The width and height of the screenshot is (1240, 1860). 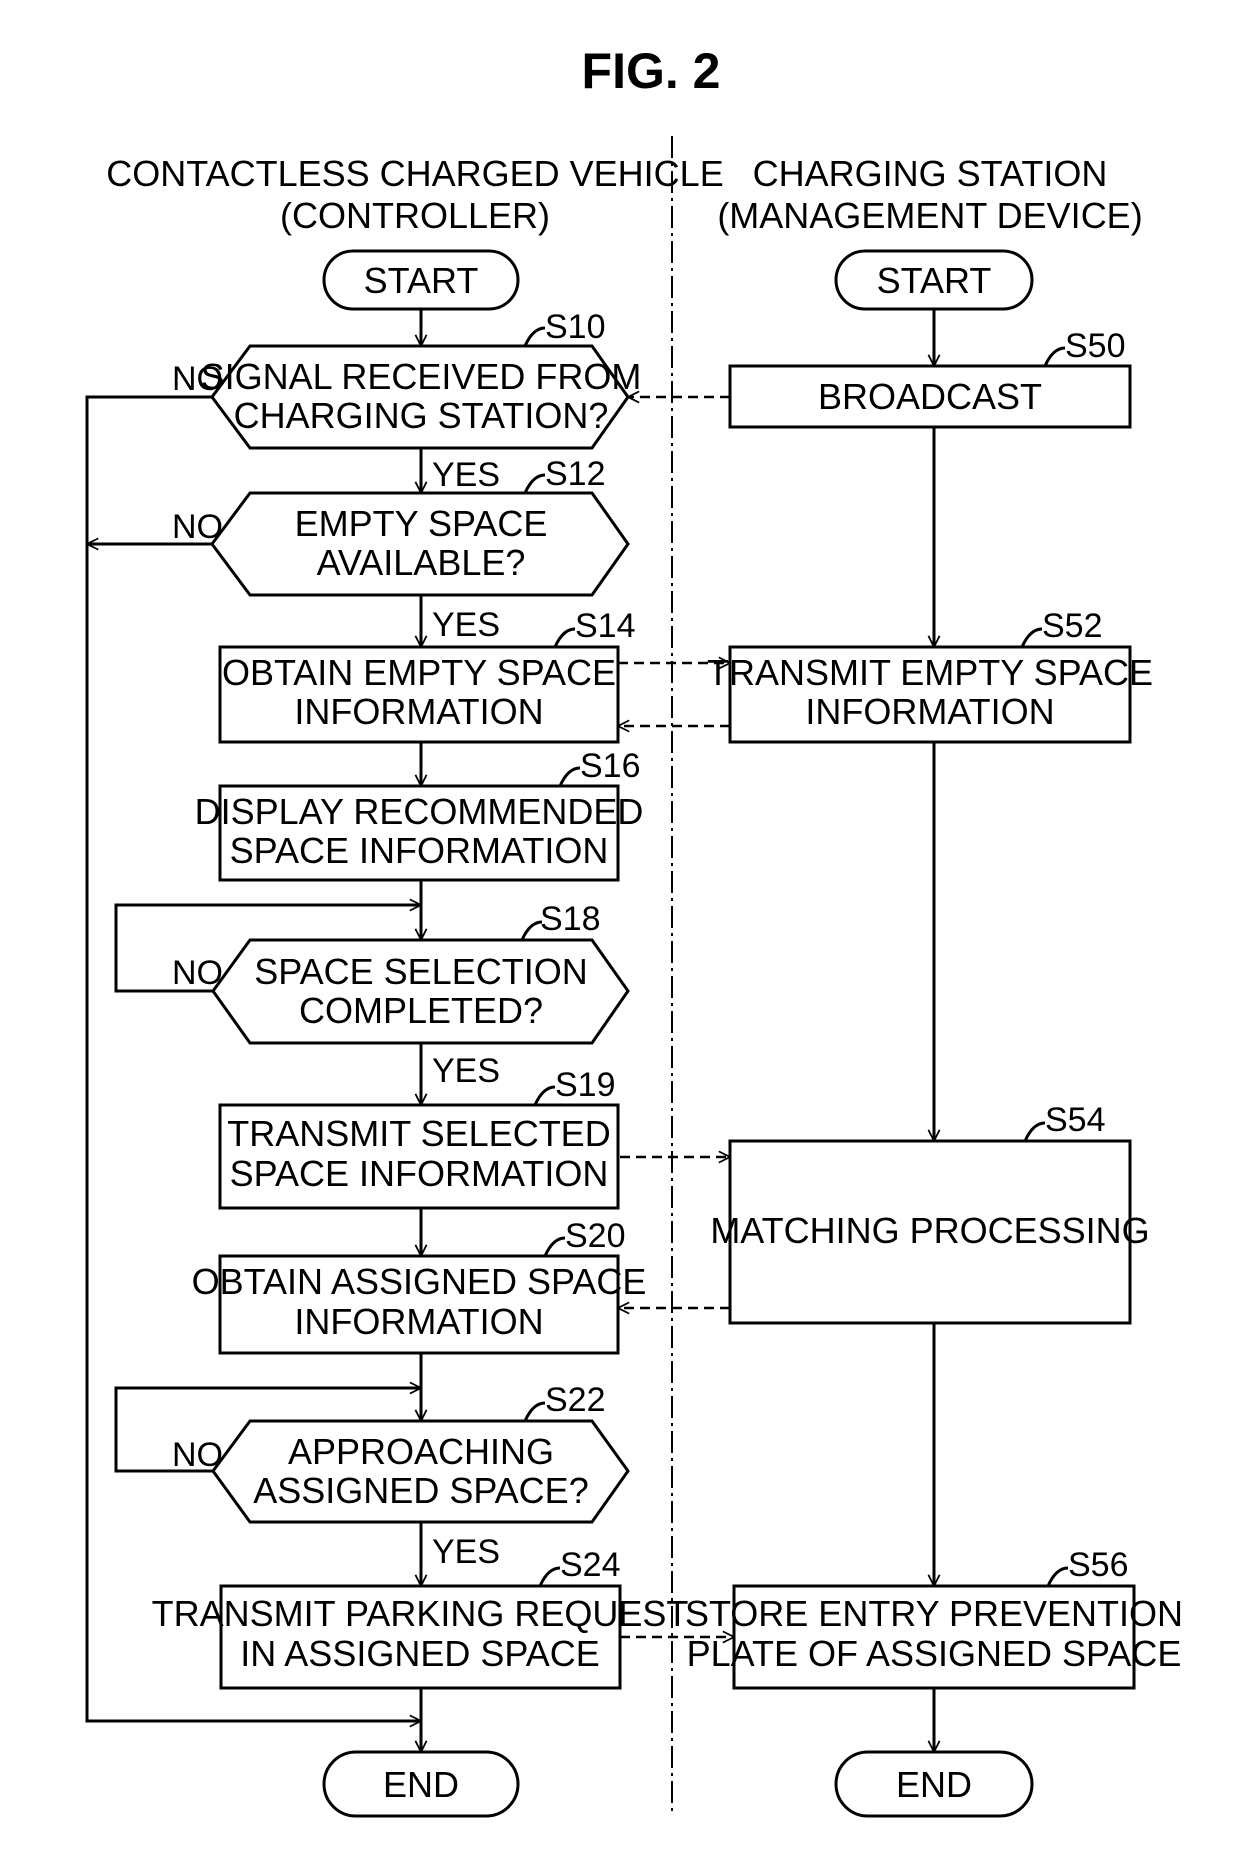 What do you see at coordinates (929, 215) in the screenshot?
I see `right-lane-subtitle: (MANAGEMENT DEVICE)` at bounding box center [929, 215].